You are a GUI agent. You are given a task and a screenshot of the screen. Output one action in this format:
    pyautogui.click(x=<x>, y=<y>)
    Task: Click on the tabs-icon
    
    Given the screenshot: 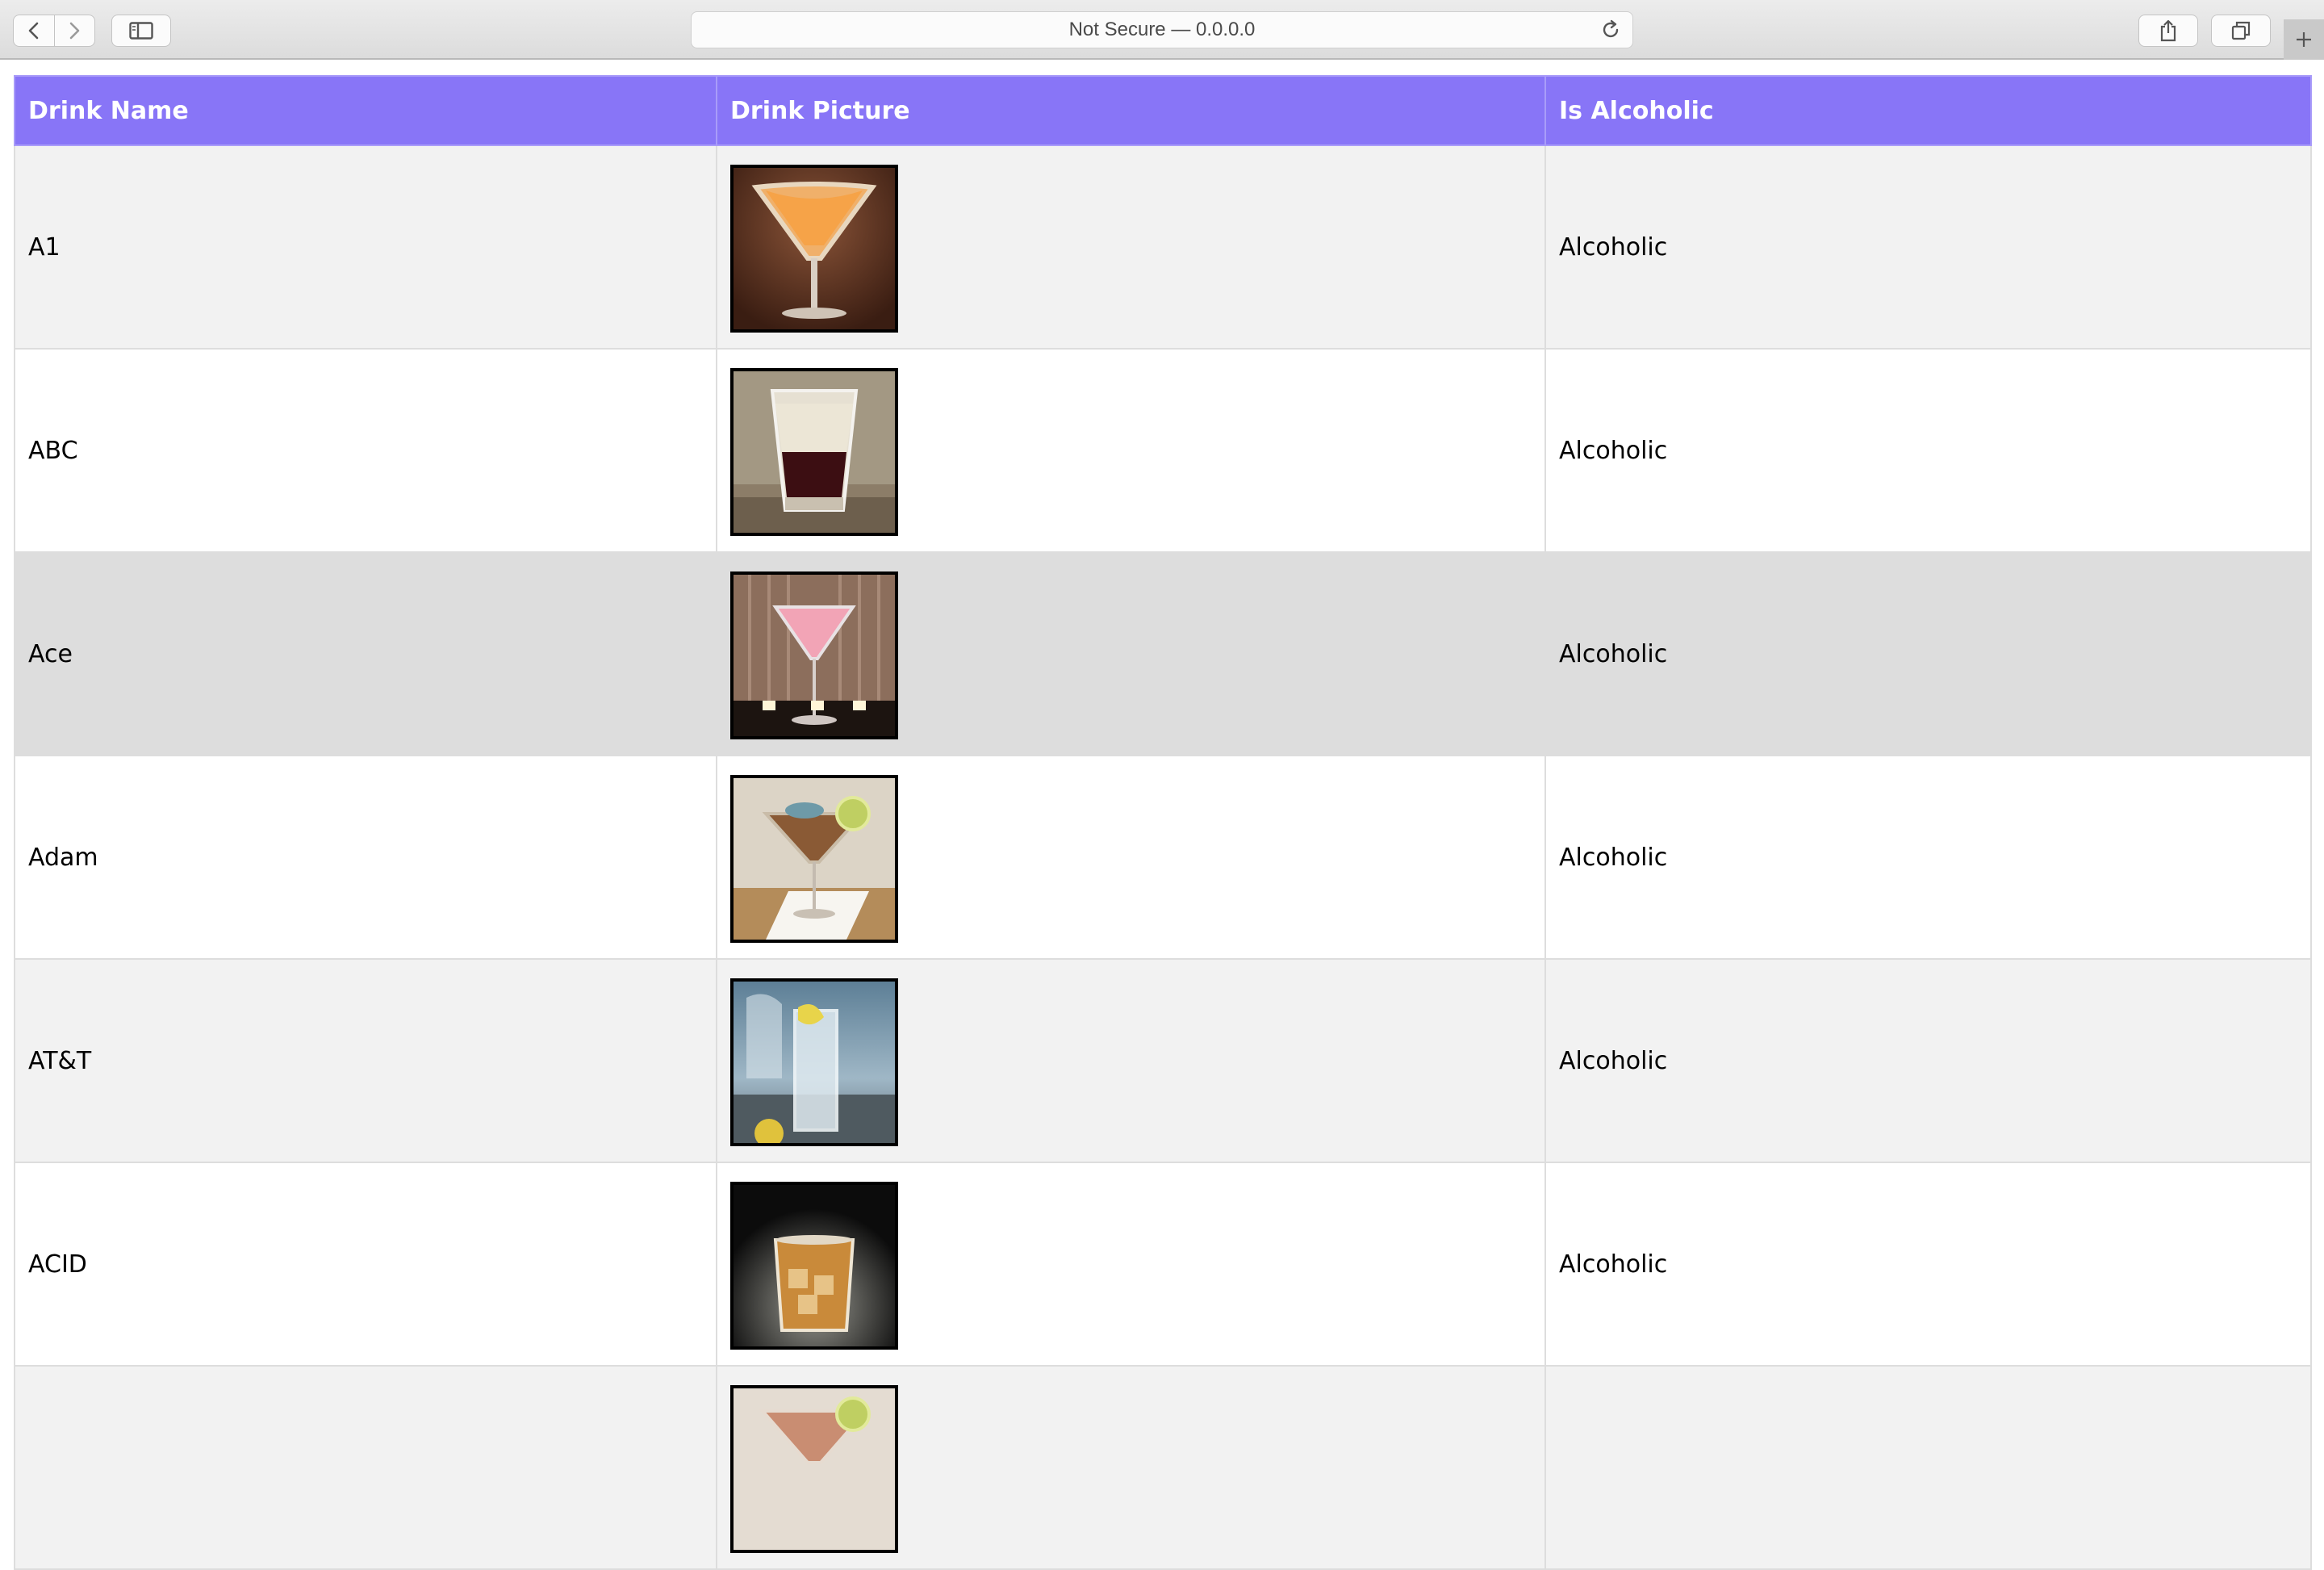 What is the action you would take?
    pyautogui.click(x=2241, y=30)
    